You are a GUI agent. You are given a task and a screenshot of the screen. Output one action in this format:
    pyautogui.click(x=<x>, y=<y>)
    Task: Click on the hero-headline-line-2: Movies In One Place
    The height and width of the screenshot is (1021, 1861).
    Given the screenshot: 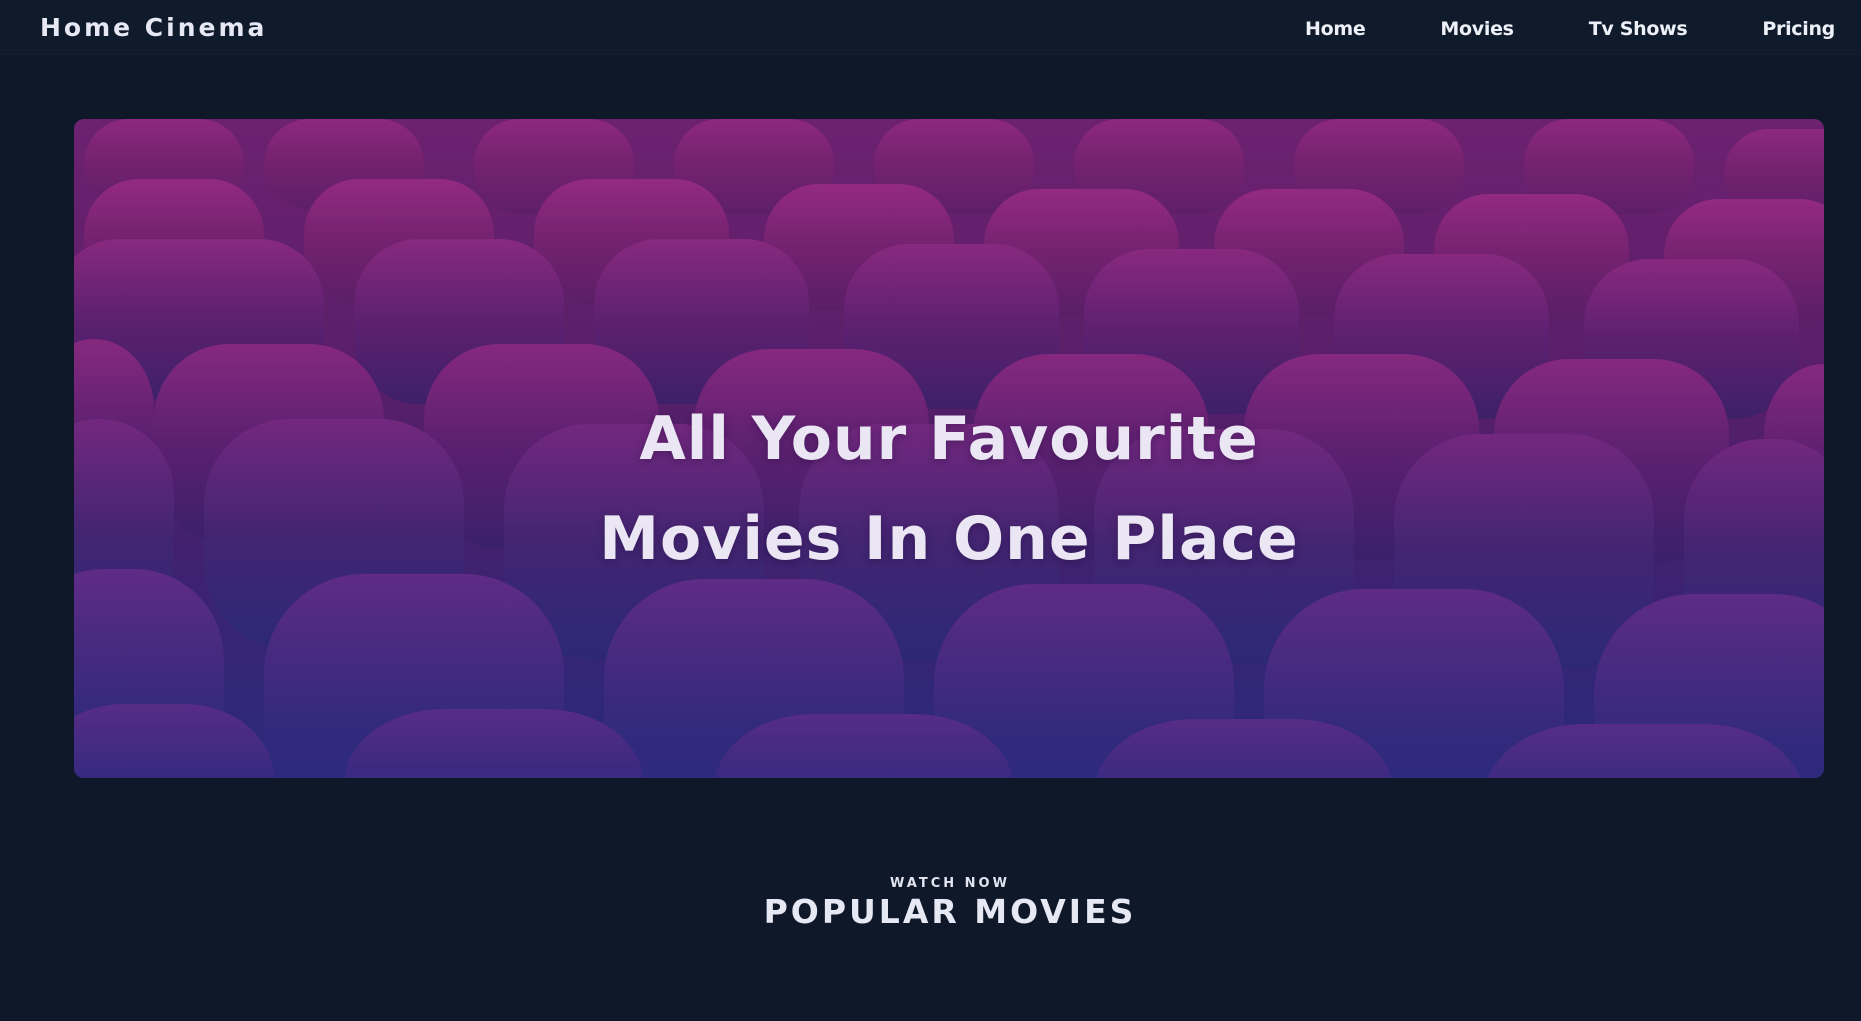 What is the action you would take?
    pyautogui.click(x=949, y=539)
    